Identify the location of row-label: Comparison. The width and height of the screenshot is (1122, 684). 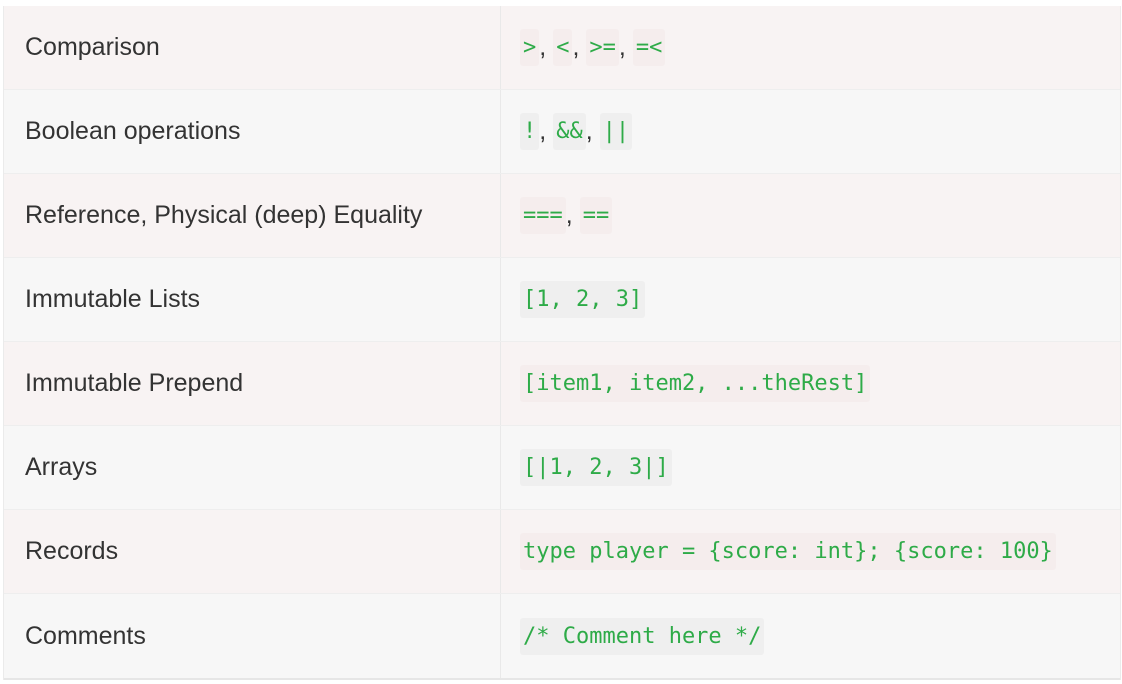
(252, 47).